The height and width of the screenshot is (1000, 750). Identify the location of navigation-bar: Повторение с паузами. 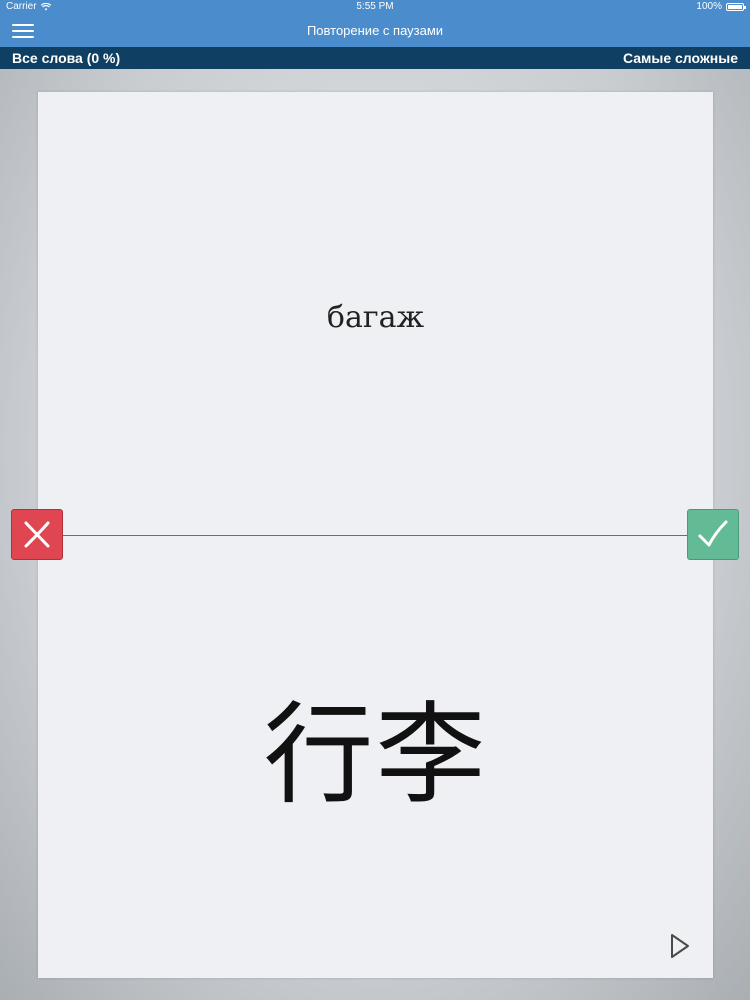
(375, 30).